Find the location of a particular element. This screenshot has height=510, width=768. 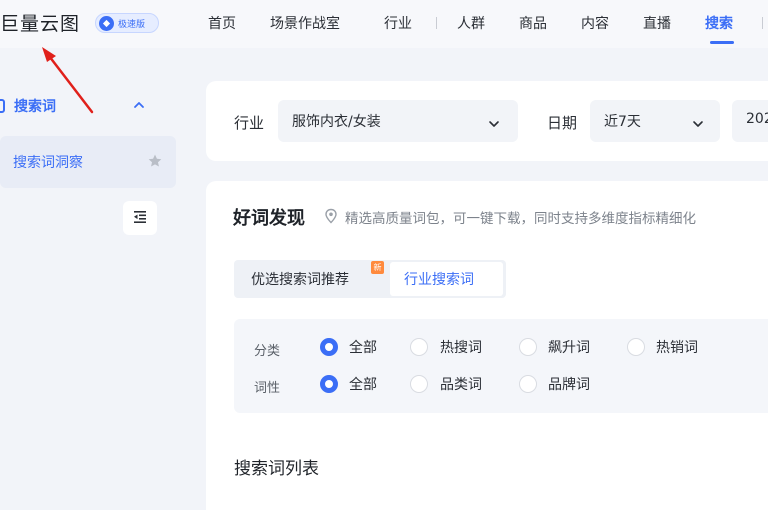

date-range-value: 202 is located at coordinates (757, 119).